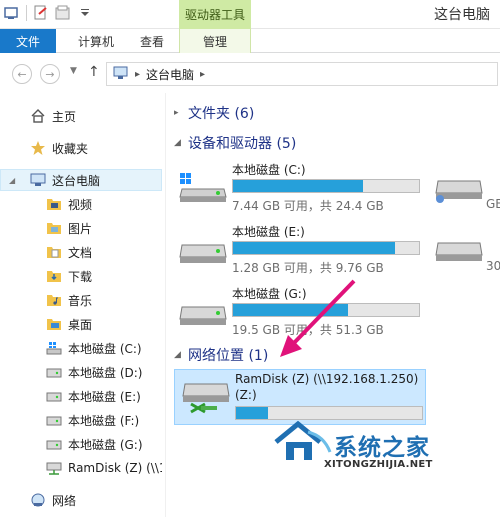  What do you see at coordinates (38, 148) in the screenshot?
I see `star-icon` at bounding box center [38, 148].